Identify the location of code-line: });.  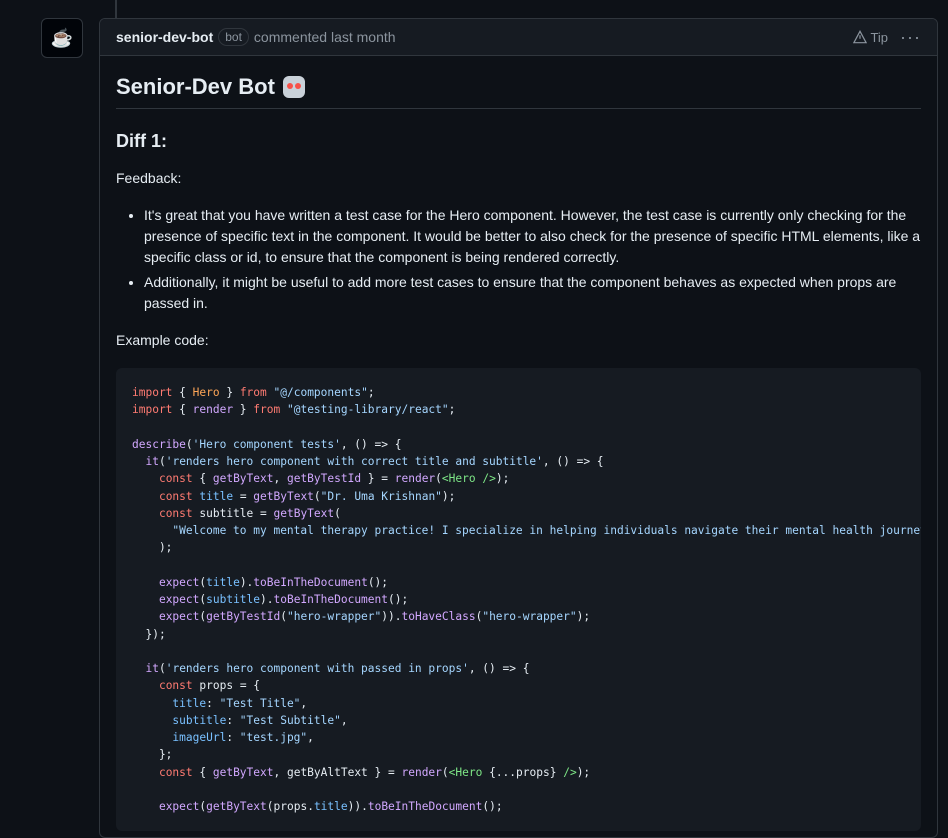
(149, 634).